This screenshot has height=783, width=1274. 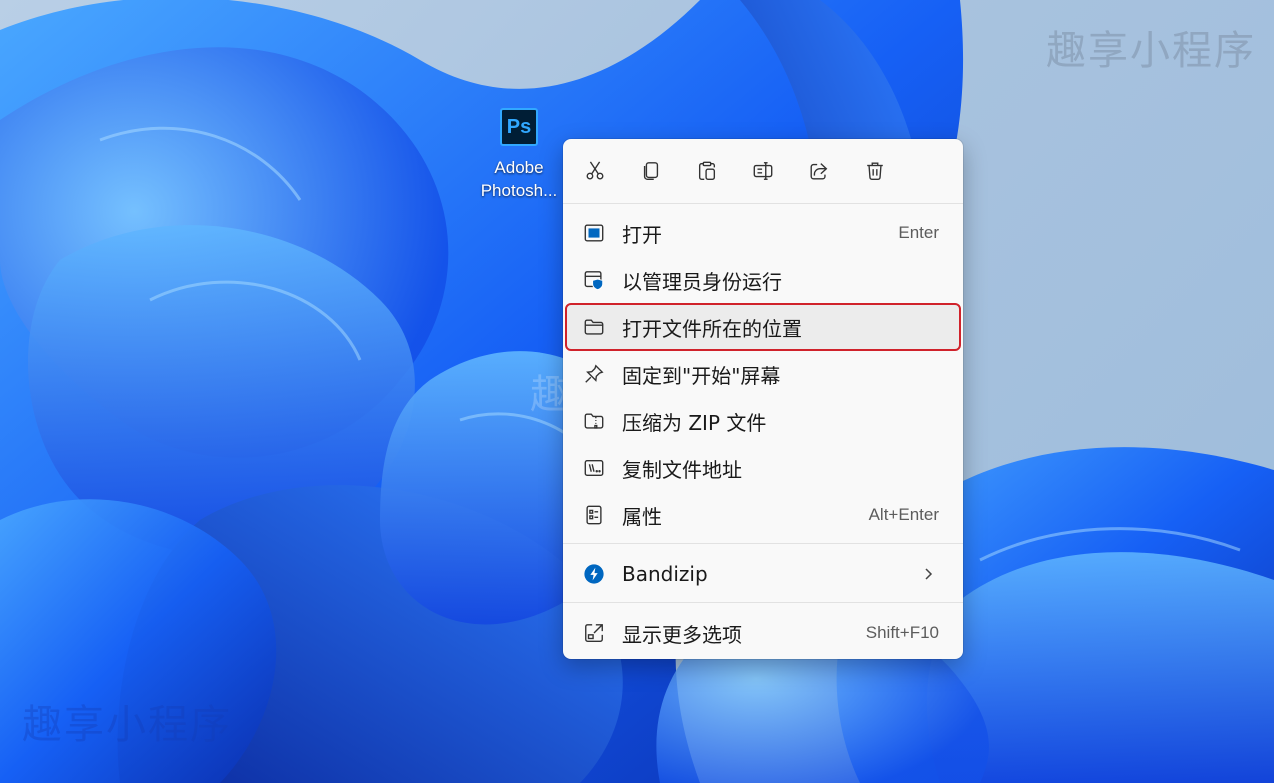 I want to click on menu-item-copy-path: 复制文件地址, so click(x=763, y=468).